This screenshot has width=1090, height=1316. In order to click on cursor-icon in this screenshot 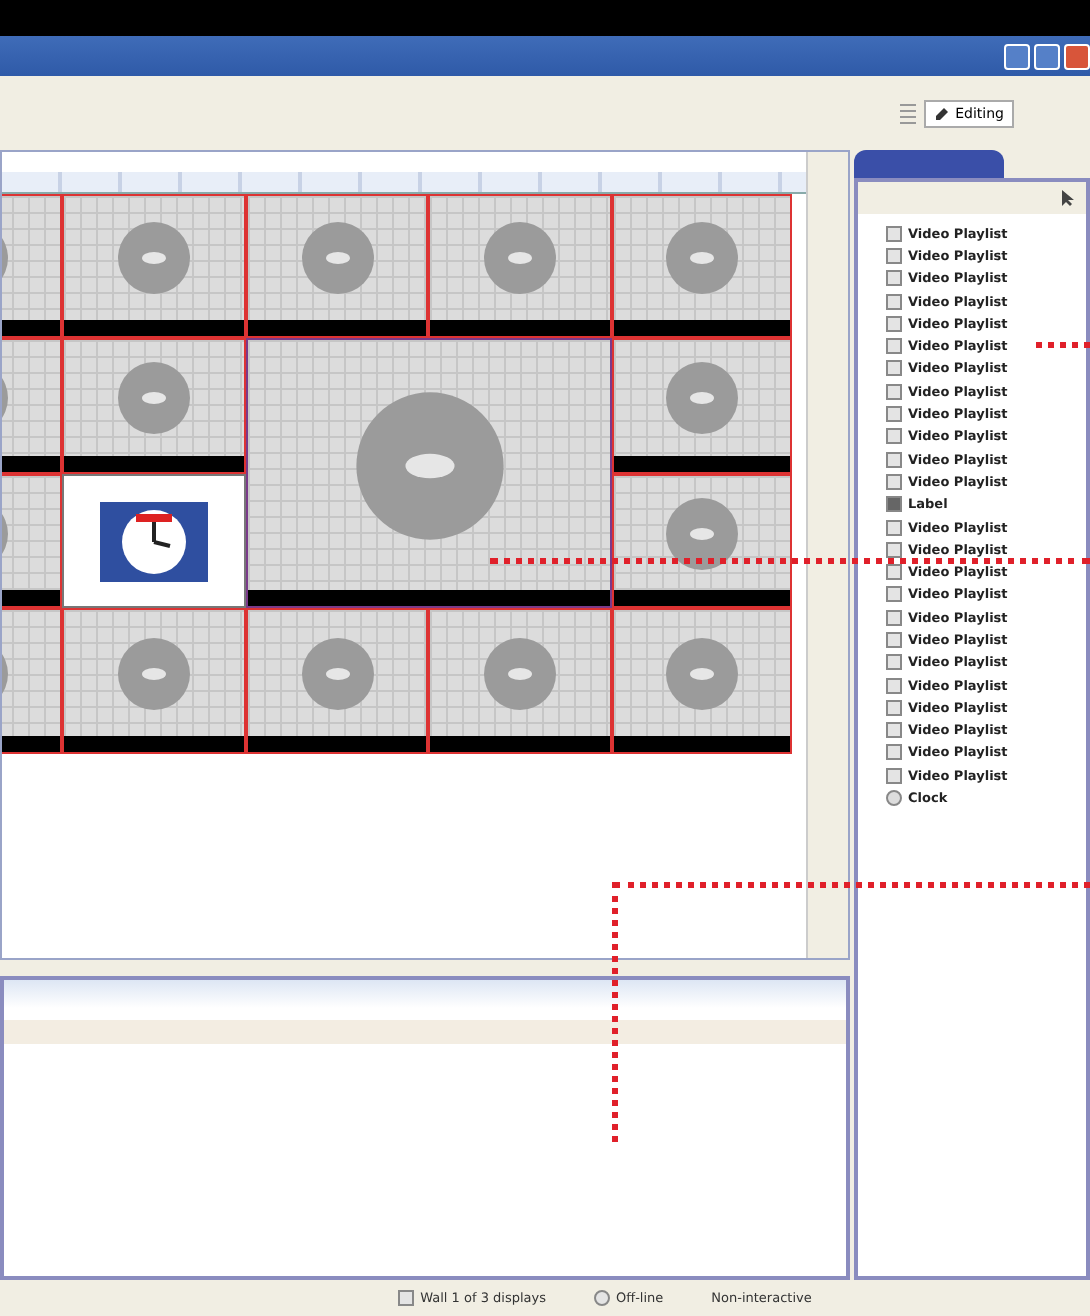, I will do `click(1068, 198)`.